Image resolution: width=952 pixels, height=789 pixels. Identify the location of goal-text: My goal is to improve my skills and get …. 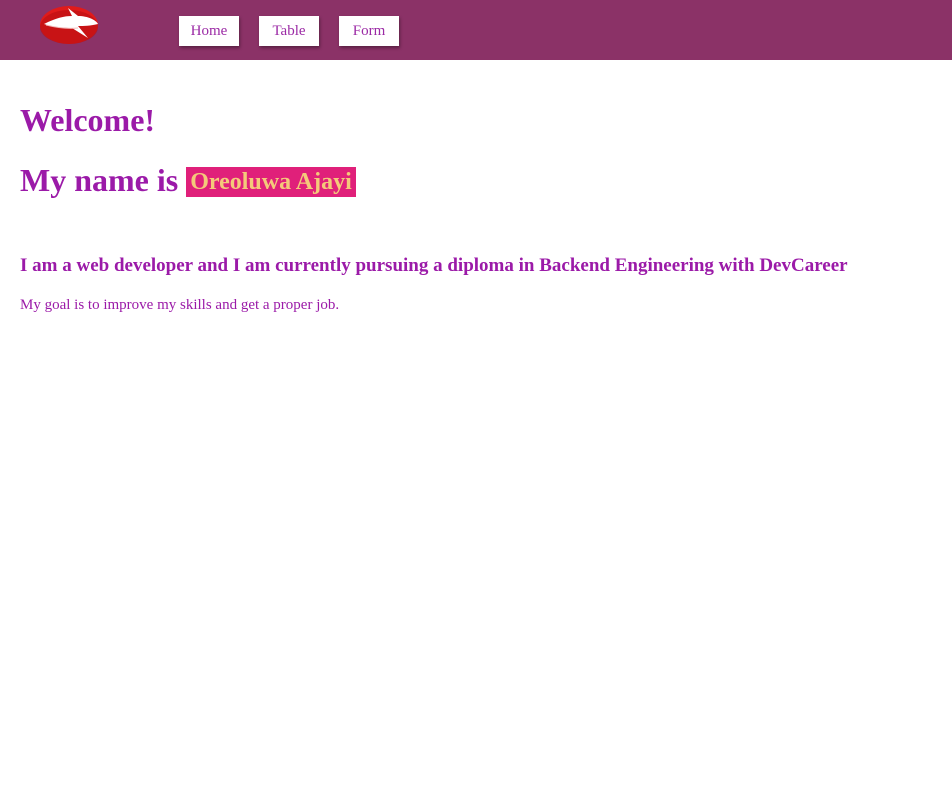
(180, 305).